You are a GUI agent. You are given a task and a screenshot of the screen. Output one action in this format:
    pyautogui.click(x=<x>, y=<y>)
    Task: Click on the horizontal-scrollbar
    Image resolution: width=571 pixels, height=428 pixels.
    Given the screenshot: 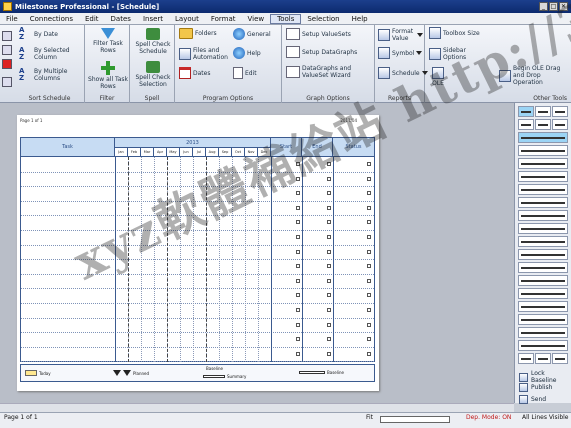 What is the action you would take?
    pyautogui.click(x=257, y=407)
    